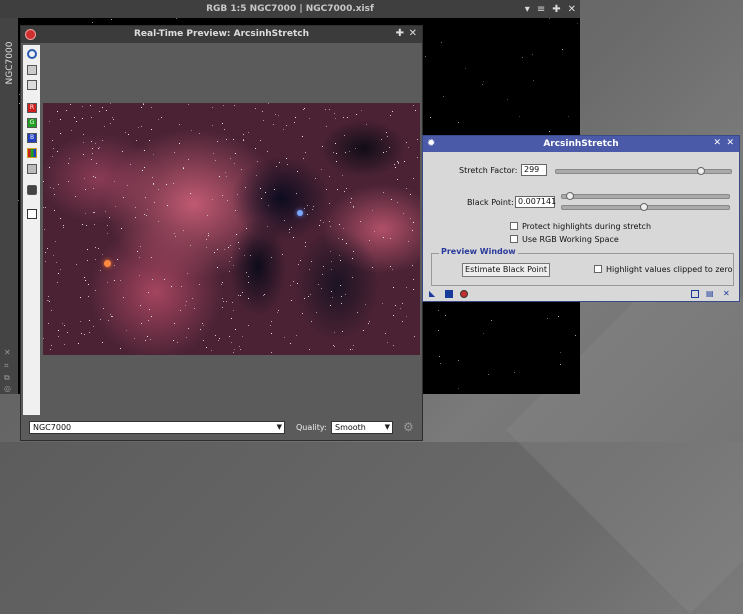  I want to click on dialog-shade-icon: ✕, so click(717, 143).